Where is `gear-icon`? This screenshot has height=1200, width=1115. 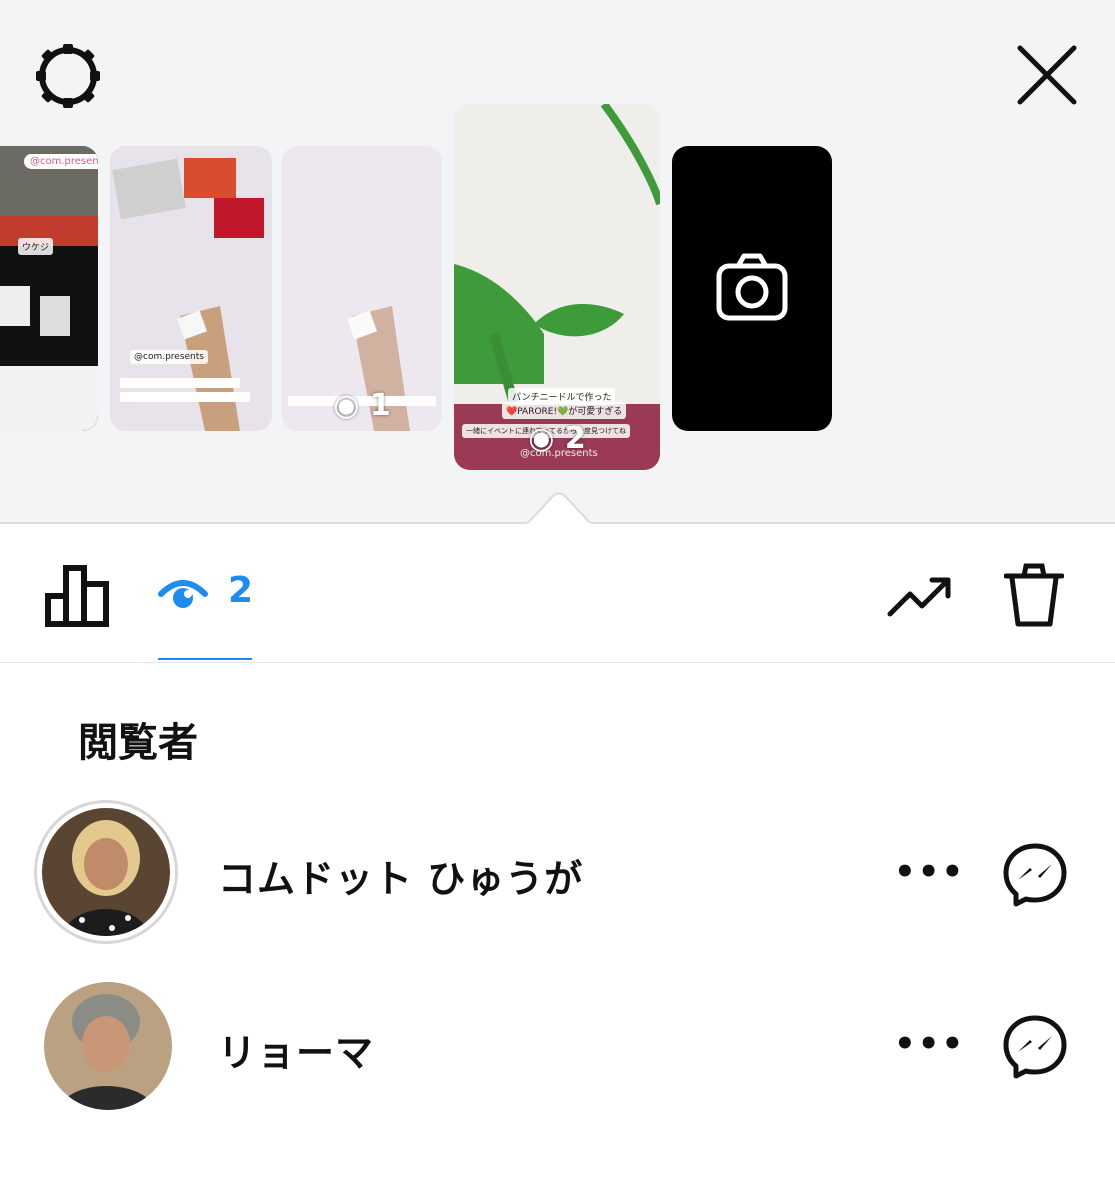
gear-icon is located at coordinates (68, 76).